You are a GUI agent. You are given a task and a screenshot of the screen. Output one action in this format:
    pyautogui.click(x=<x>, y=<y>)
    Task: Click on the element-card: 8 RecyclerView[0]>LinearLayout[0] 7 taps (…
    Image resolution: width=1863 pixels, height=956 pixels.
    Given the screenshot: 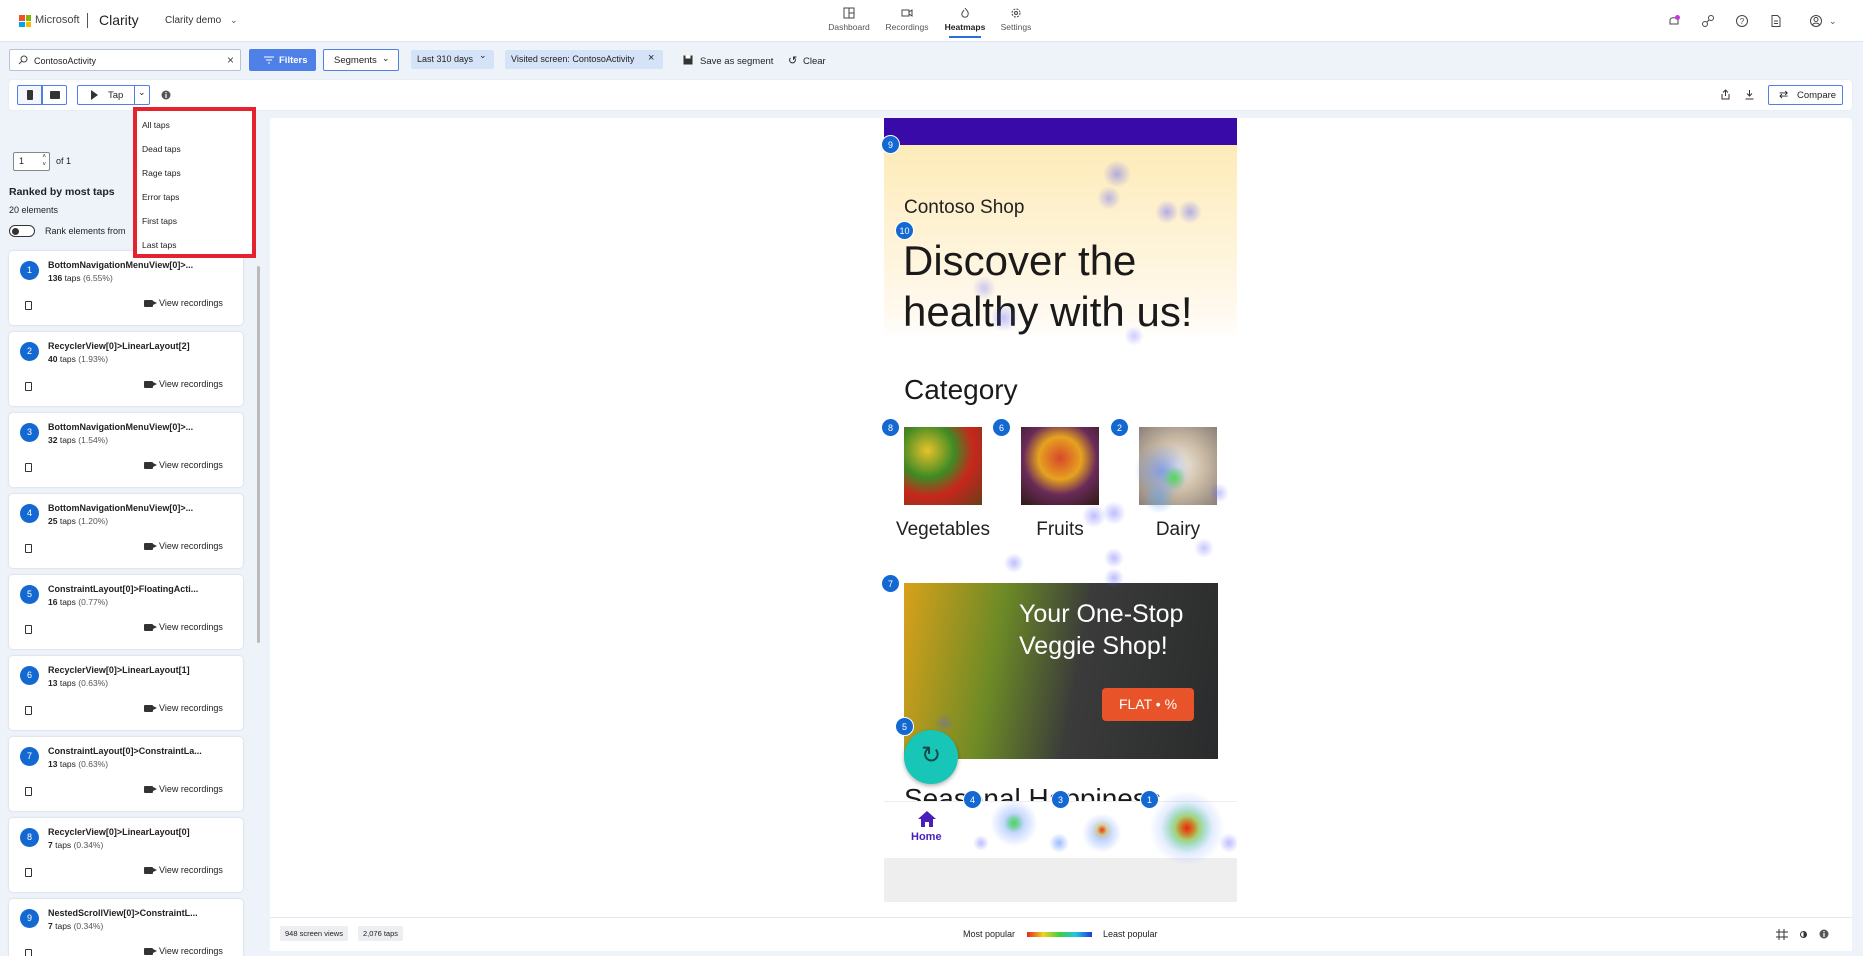 What is the action you would take?
    pyautogui.click(x=126, y=855)
    